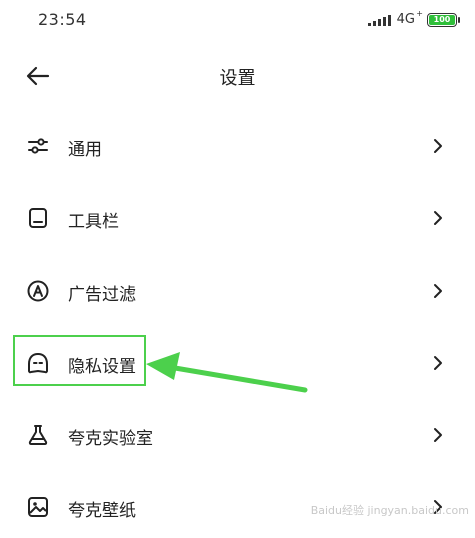 Image resolution: width=475 pixels, height=538 pixels. Describe the element at coordinates (389, 510) in the screenshot. I see `watermark: Baidu经验 jingyan.baidu.com` at that location.